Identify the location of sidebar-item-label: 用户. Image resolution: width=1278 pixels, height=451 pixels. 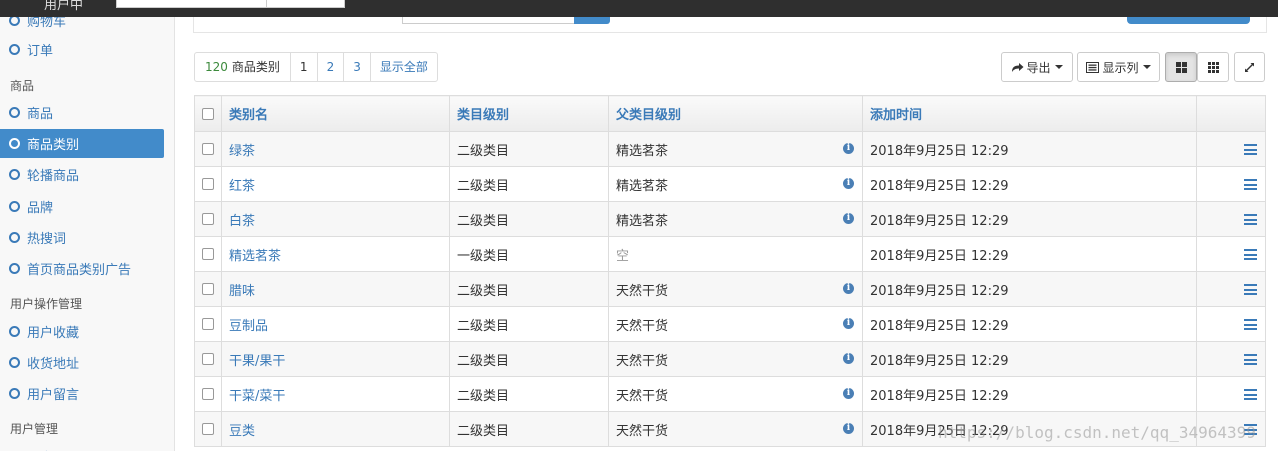
(40, 449).